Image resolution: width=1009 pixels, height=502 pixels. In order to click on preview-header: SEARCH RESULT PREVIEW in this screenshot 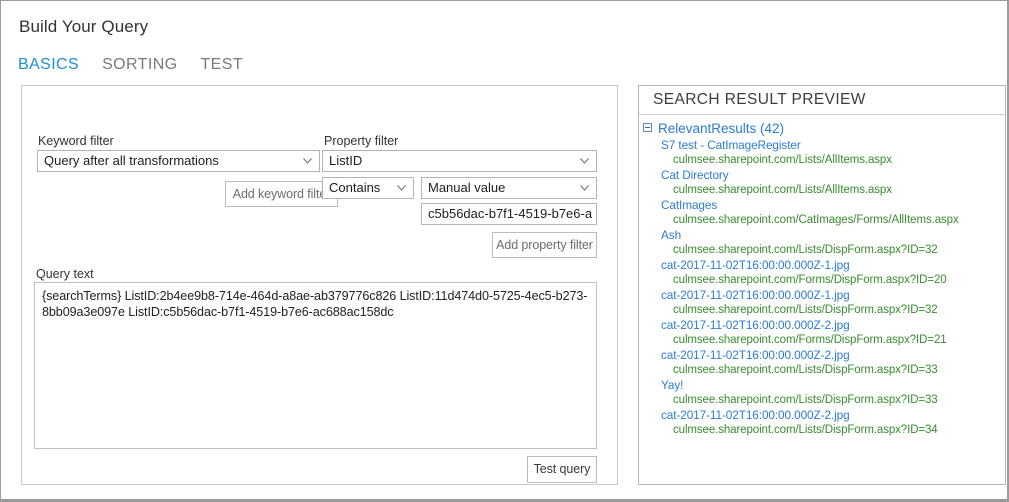, I will do `click(822, 100)`.